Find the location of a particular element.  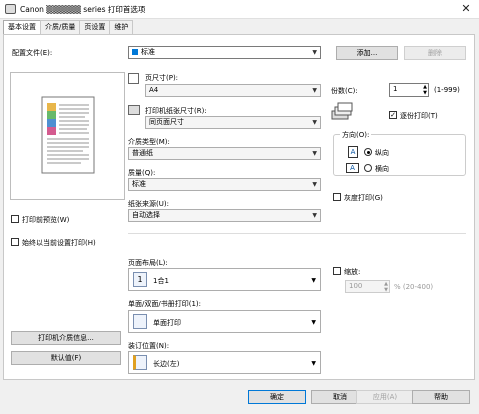

single-side-icon is located at coordinates (140, 321).